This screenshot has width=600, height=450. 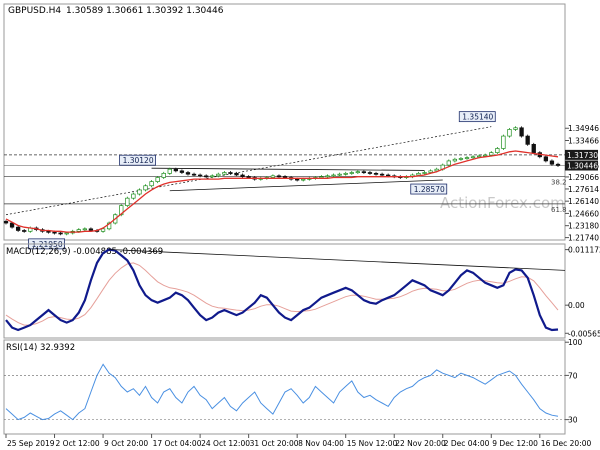 I want to click on x-tick-label: 25 Sep 2019, so click(x=31, y=443).